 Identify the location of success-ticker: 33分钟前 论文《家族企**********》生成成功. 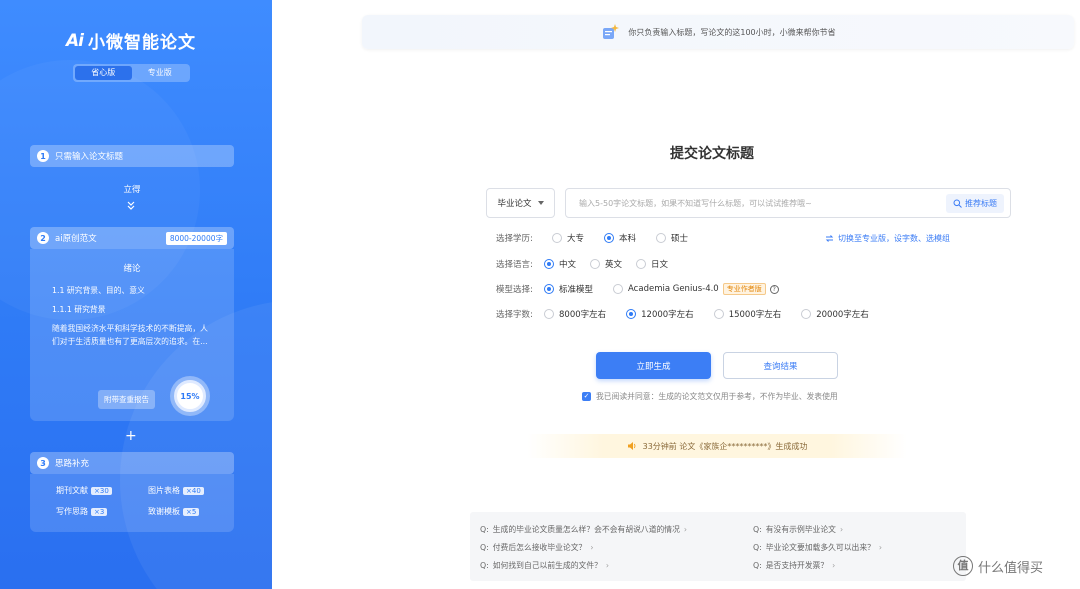
(717, 446).